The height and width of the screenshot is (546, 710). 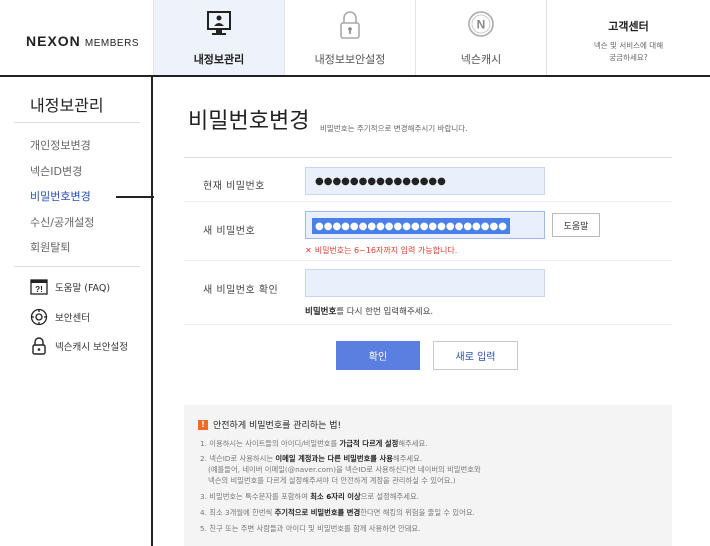 I want to click on customer-center-link: 고객센터 넥슨 및 서비스에 대해 궁금하세요?, so click(x=628, y=37).